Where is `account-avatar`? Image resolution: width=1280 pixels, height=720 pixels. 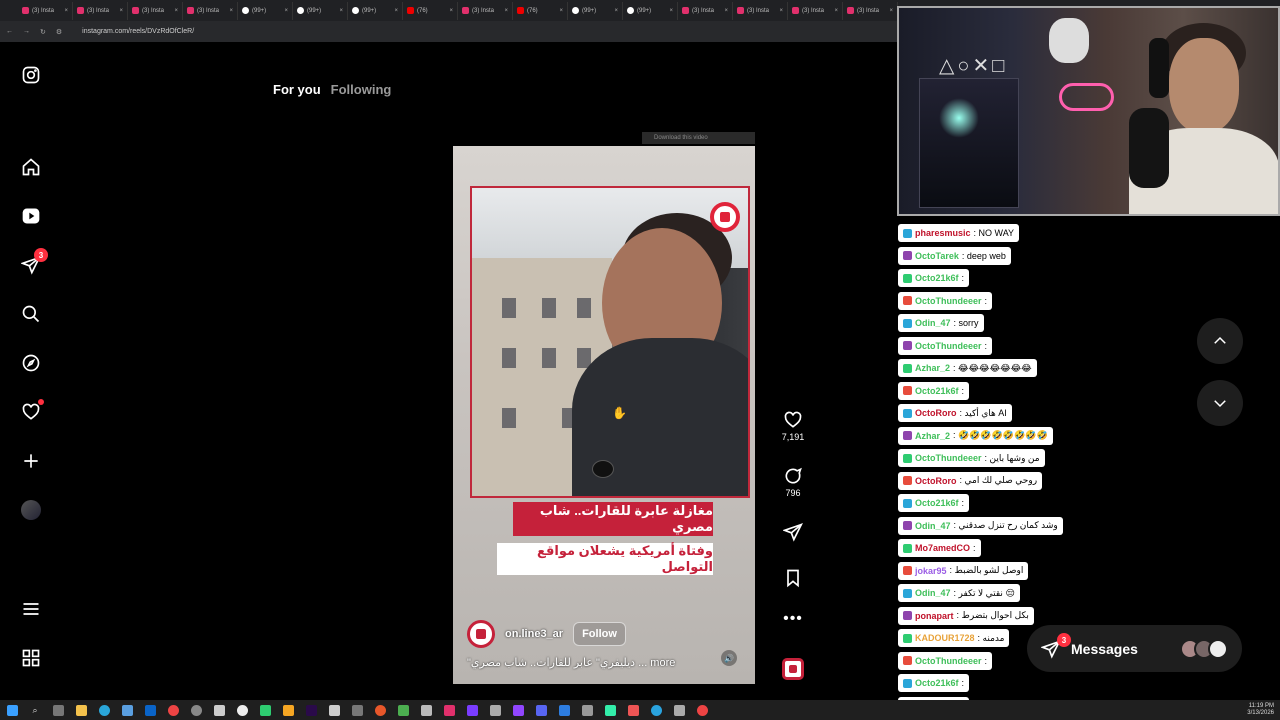 account-avatar is located at coordinates (481, 634).